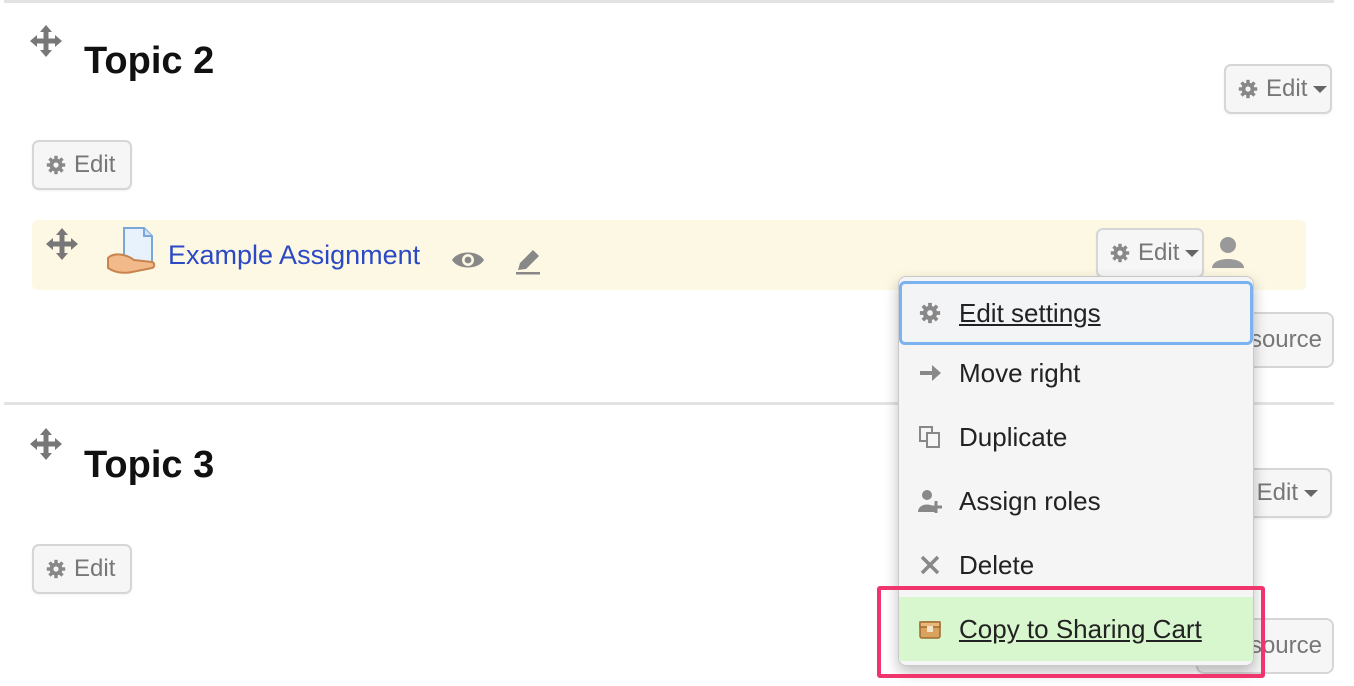 The width and height of the screenshot is (1354, 686). What do you see at coordinates (930, 373) in the screenshot?
I see `arrow-right-icon` at bounding box center [930, 373].